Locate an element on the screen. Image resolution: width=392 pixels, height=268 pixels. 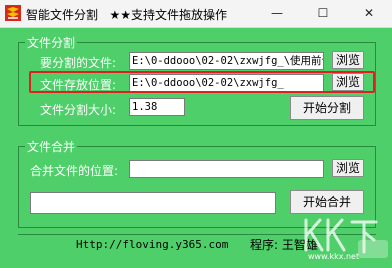
split-group-title: 文件分割 is located at coordinates (51, 42).